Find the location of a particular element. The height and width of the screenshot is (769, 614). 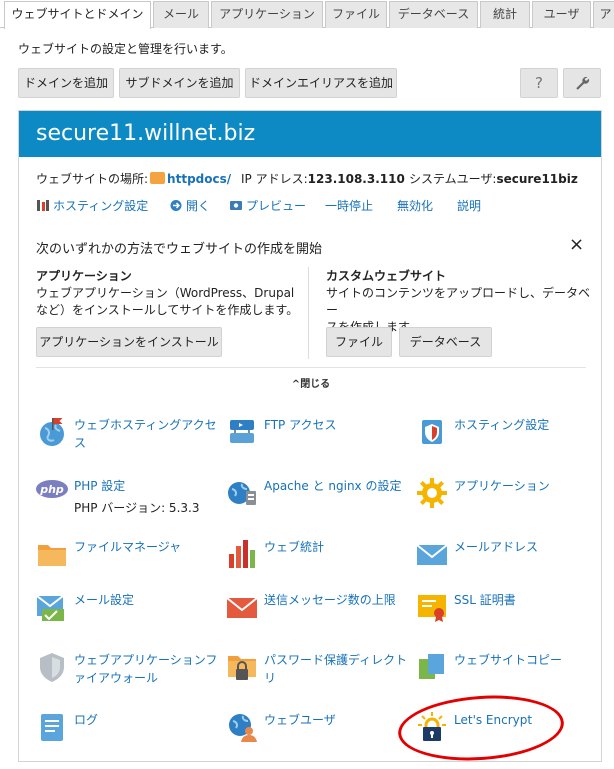

chevron-up-icon: ^ is located at coordinates (296, 384).